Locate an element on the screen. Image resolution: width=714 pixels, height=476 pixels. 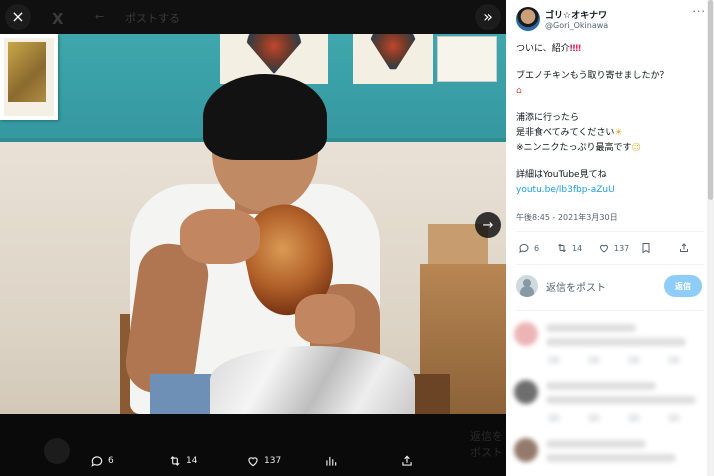
sun-emoji: ☀ is located at coordinates (618, 133).